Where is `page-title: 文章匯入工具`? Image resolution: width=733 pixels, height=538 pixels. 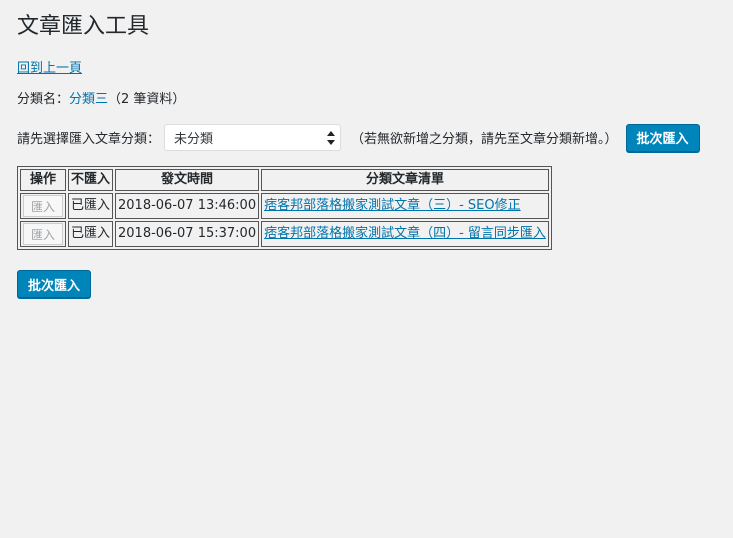
page-title: 文章匯入工具 is located at coordinates (83, 26).